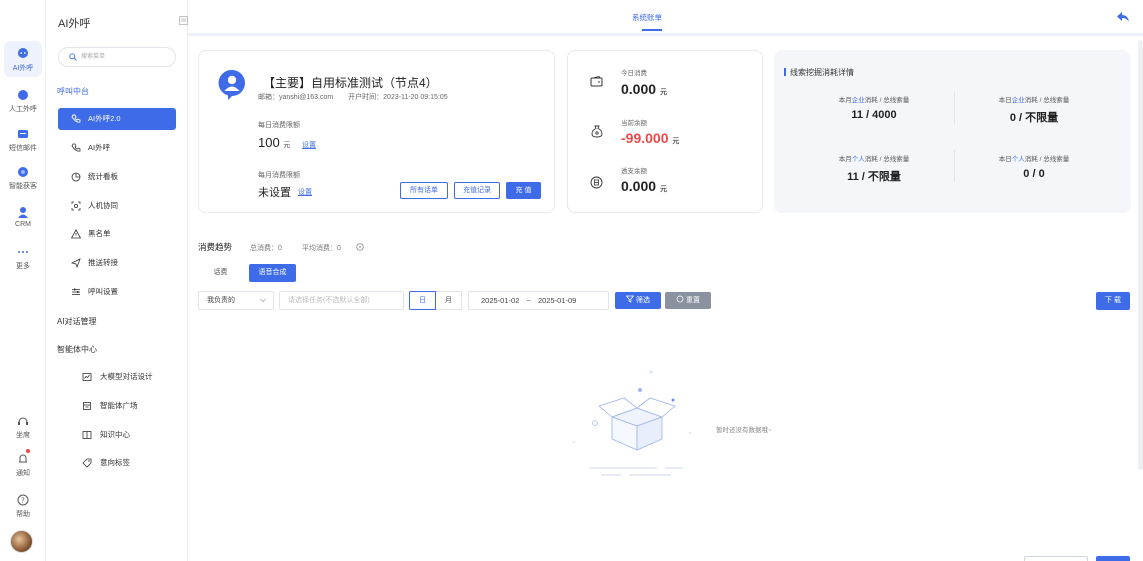 The height and width of the screenshot is (561, 1143). Describe the element at coordinates (183, 20) in the screenshot. I see `collapse-icon` at that location.